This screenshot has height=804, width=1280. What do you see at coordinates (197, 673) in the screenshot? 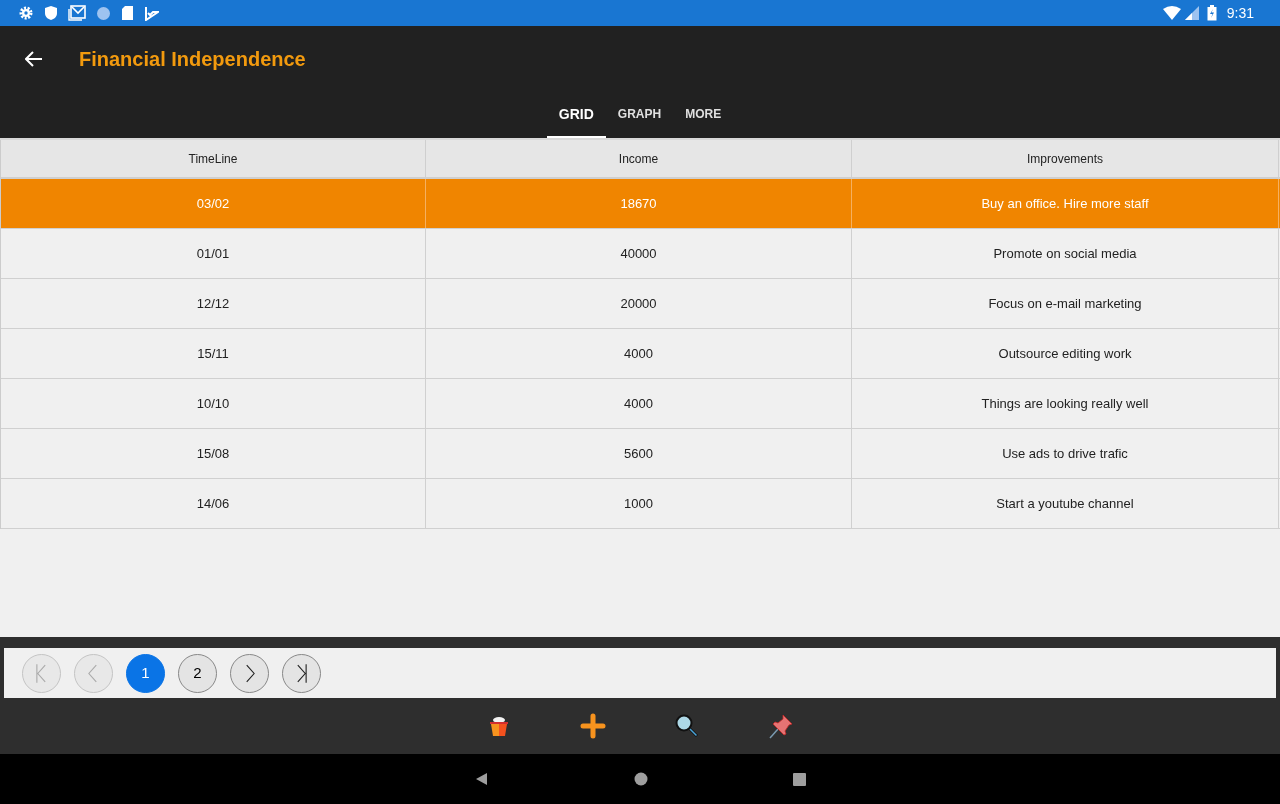
I see `page-button: 2` at bounding box center [197, 673].